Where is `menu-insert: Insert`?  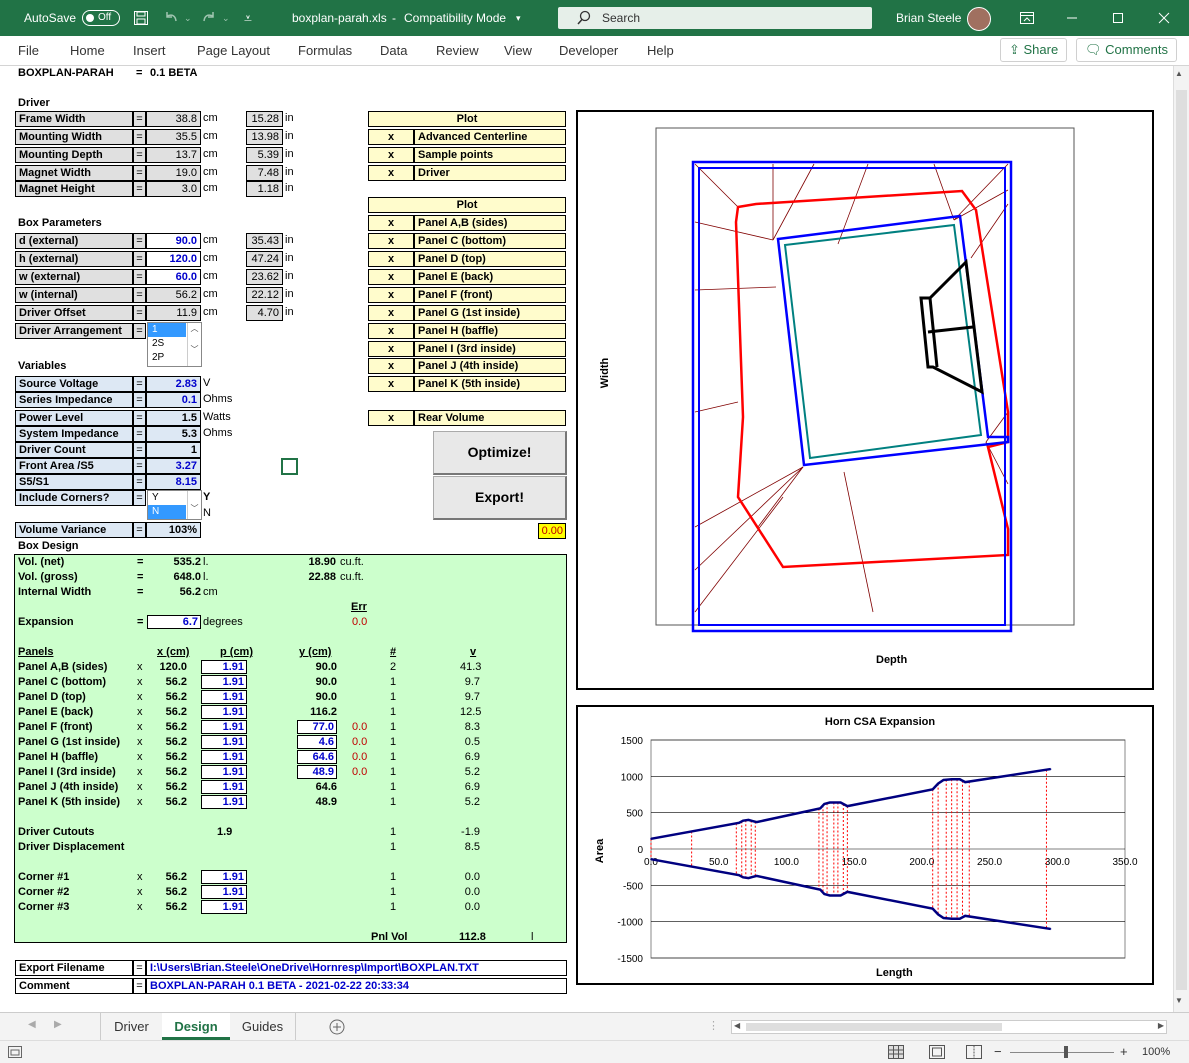 menu-insert: Insert is located at coordinates (149, 51).